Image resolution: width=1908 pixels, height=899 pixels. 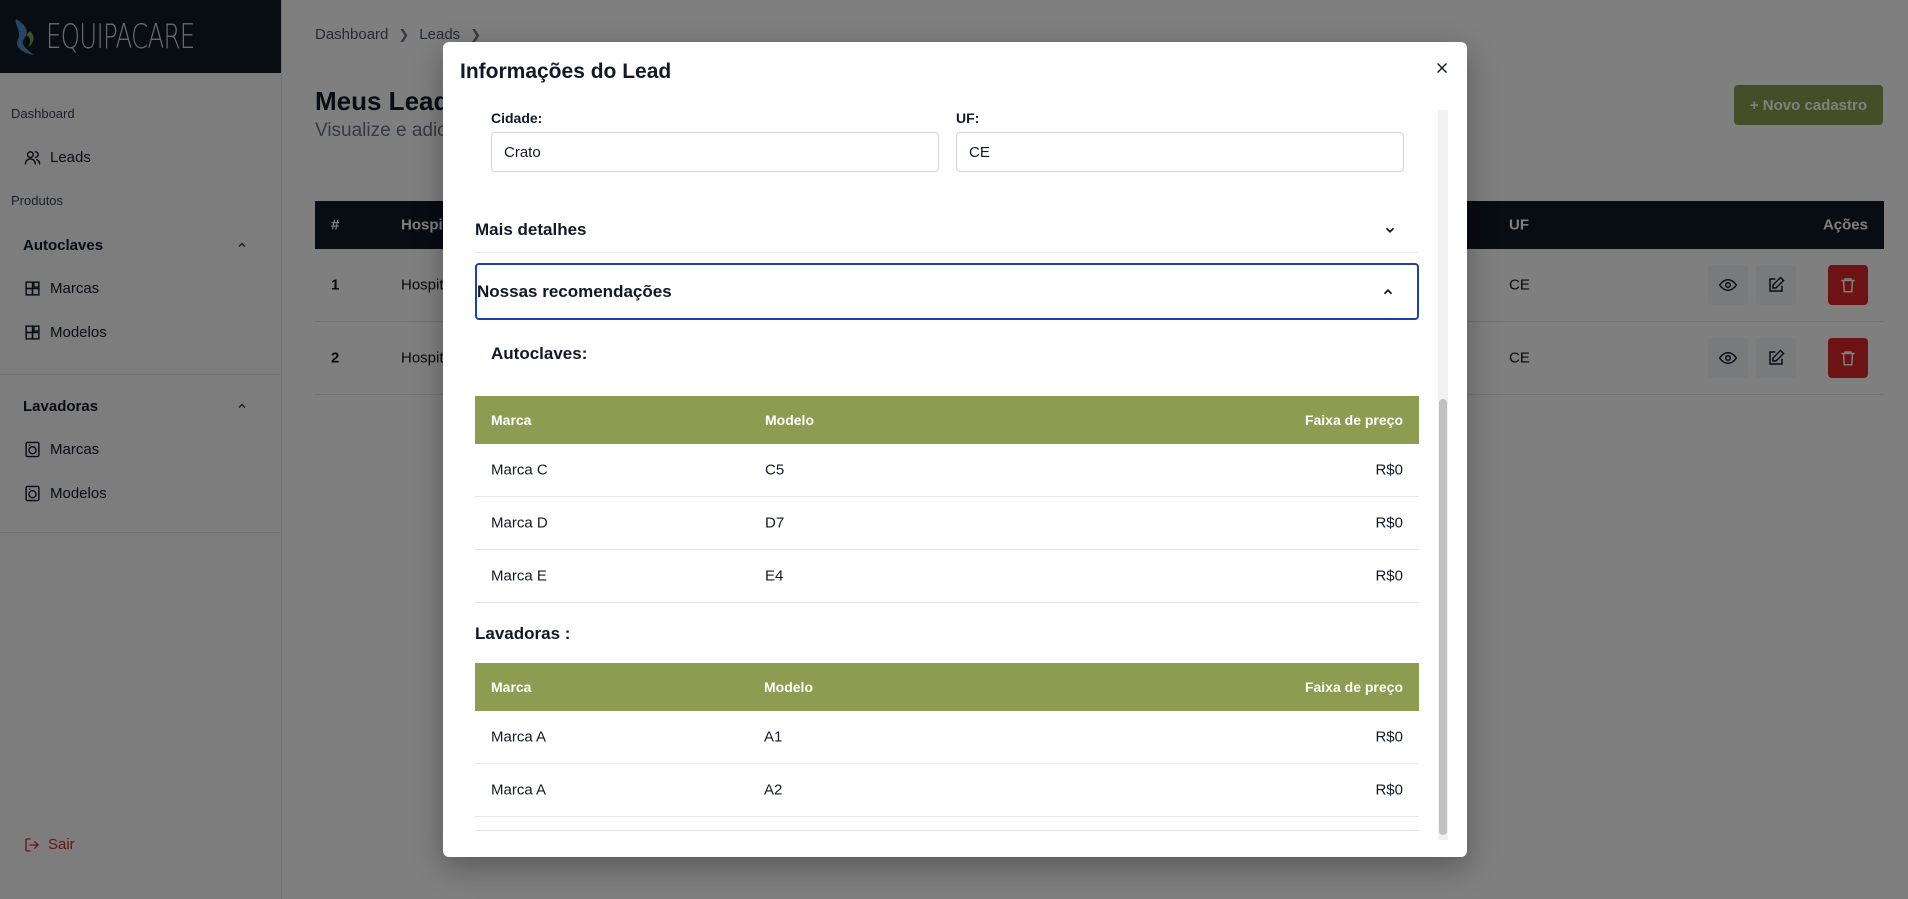 I want to click on table-row, so click(x=947, y=824).